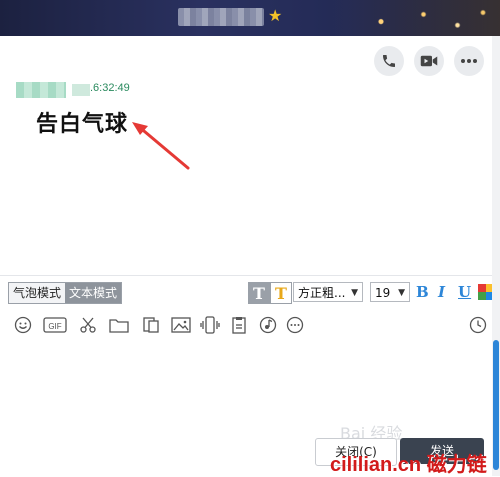 The image size is (500, 477). What do you see at coordinates (259, 293) in the screenshot?
I see `text-style-button: T` at bounding box center [259, 293].